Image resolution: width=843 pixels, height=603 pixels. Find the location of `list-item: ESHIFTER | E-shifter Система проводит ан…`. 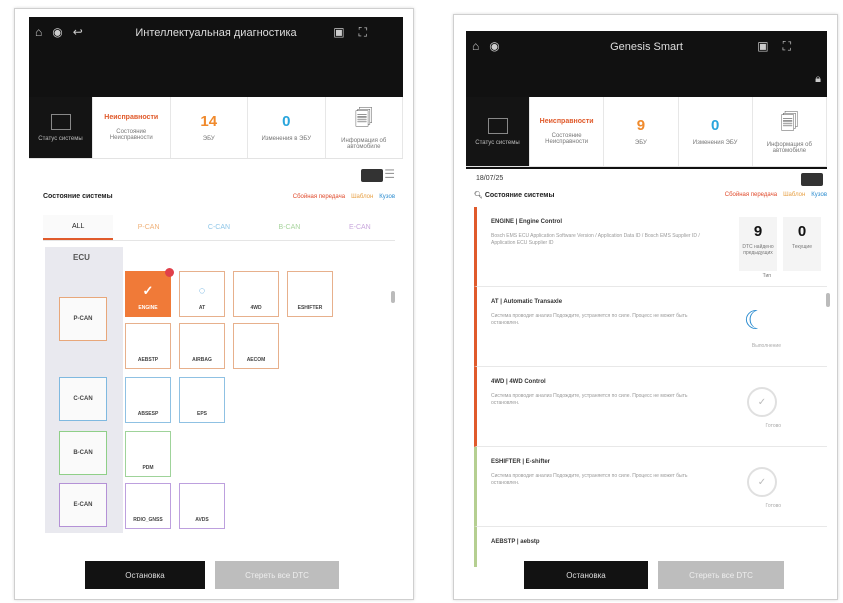

list-item: ESHIFTER | E-shifter Система проводит ан… is located at coordinates (650, 487).